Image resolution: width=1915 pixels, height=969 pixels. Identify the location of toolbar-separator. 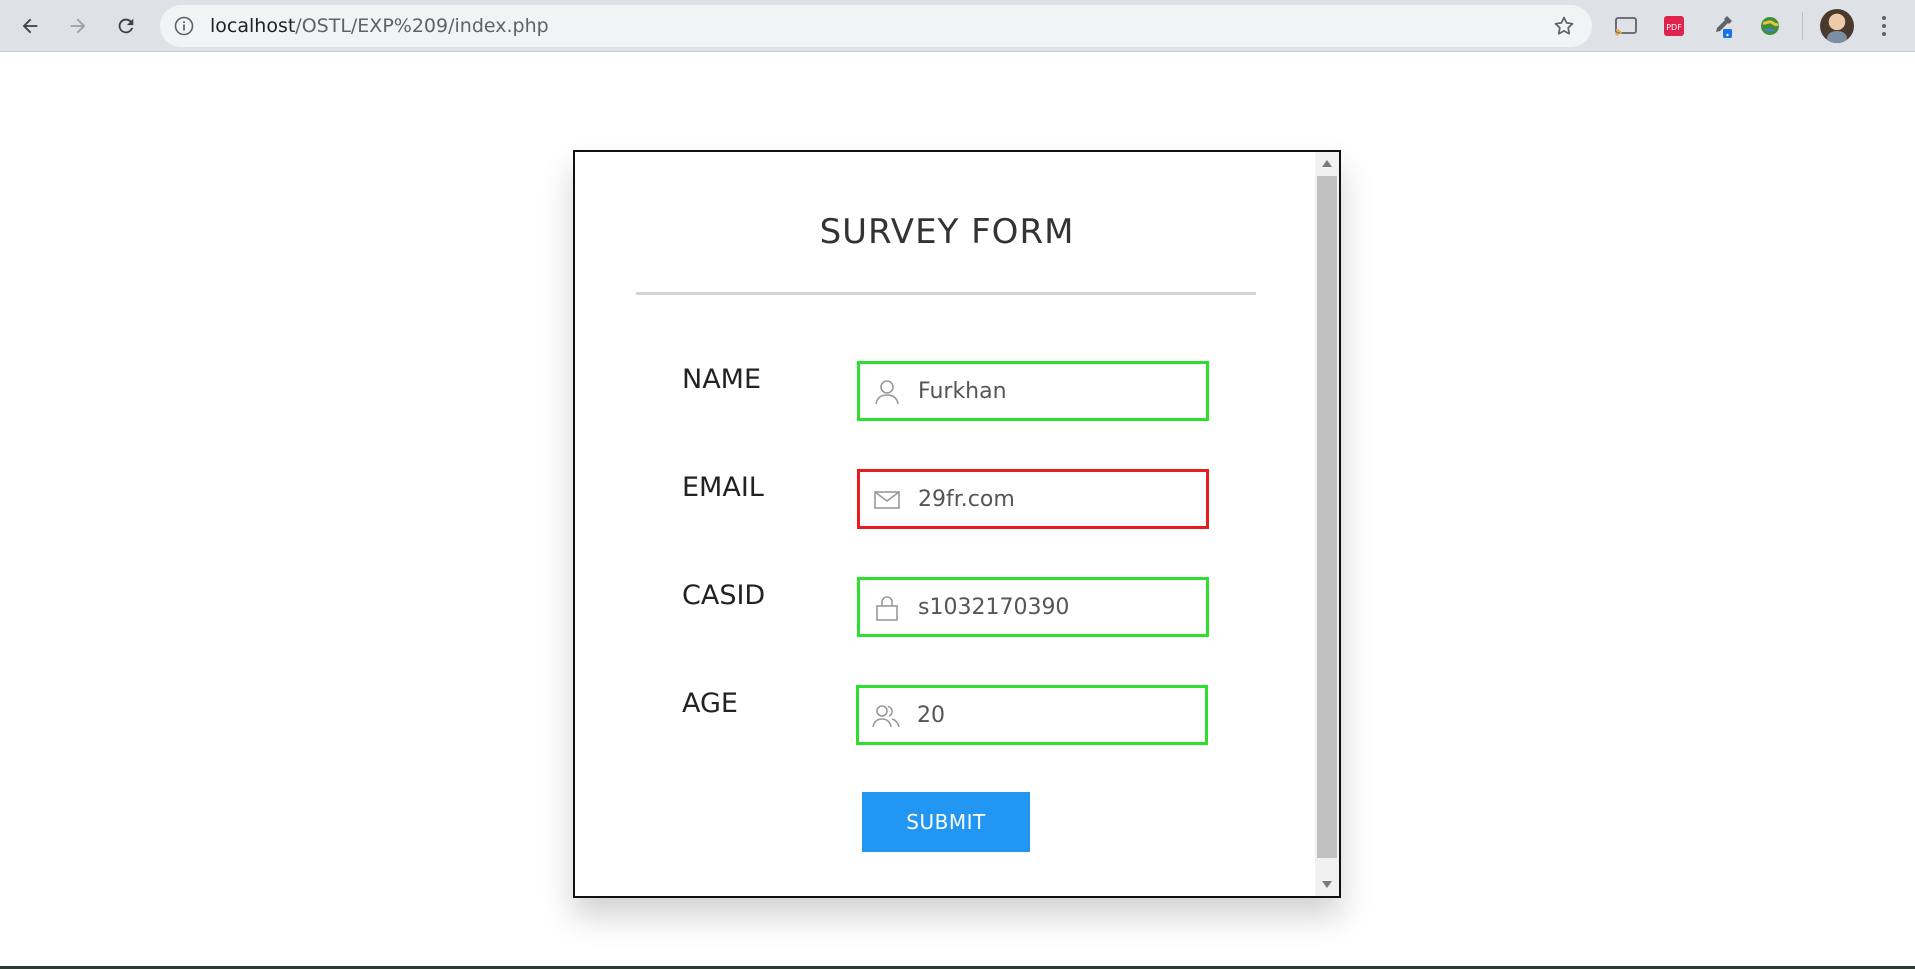
(1802, 26).